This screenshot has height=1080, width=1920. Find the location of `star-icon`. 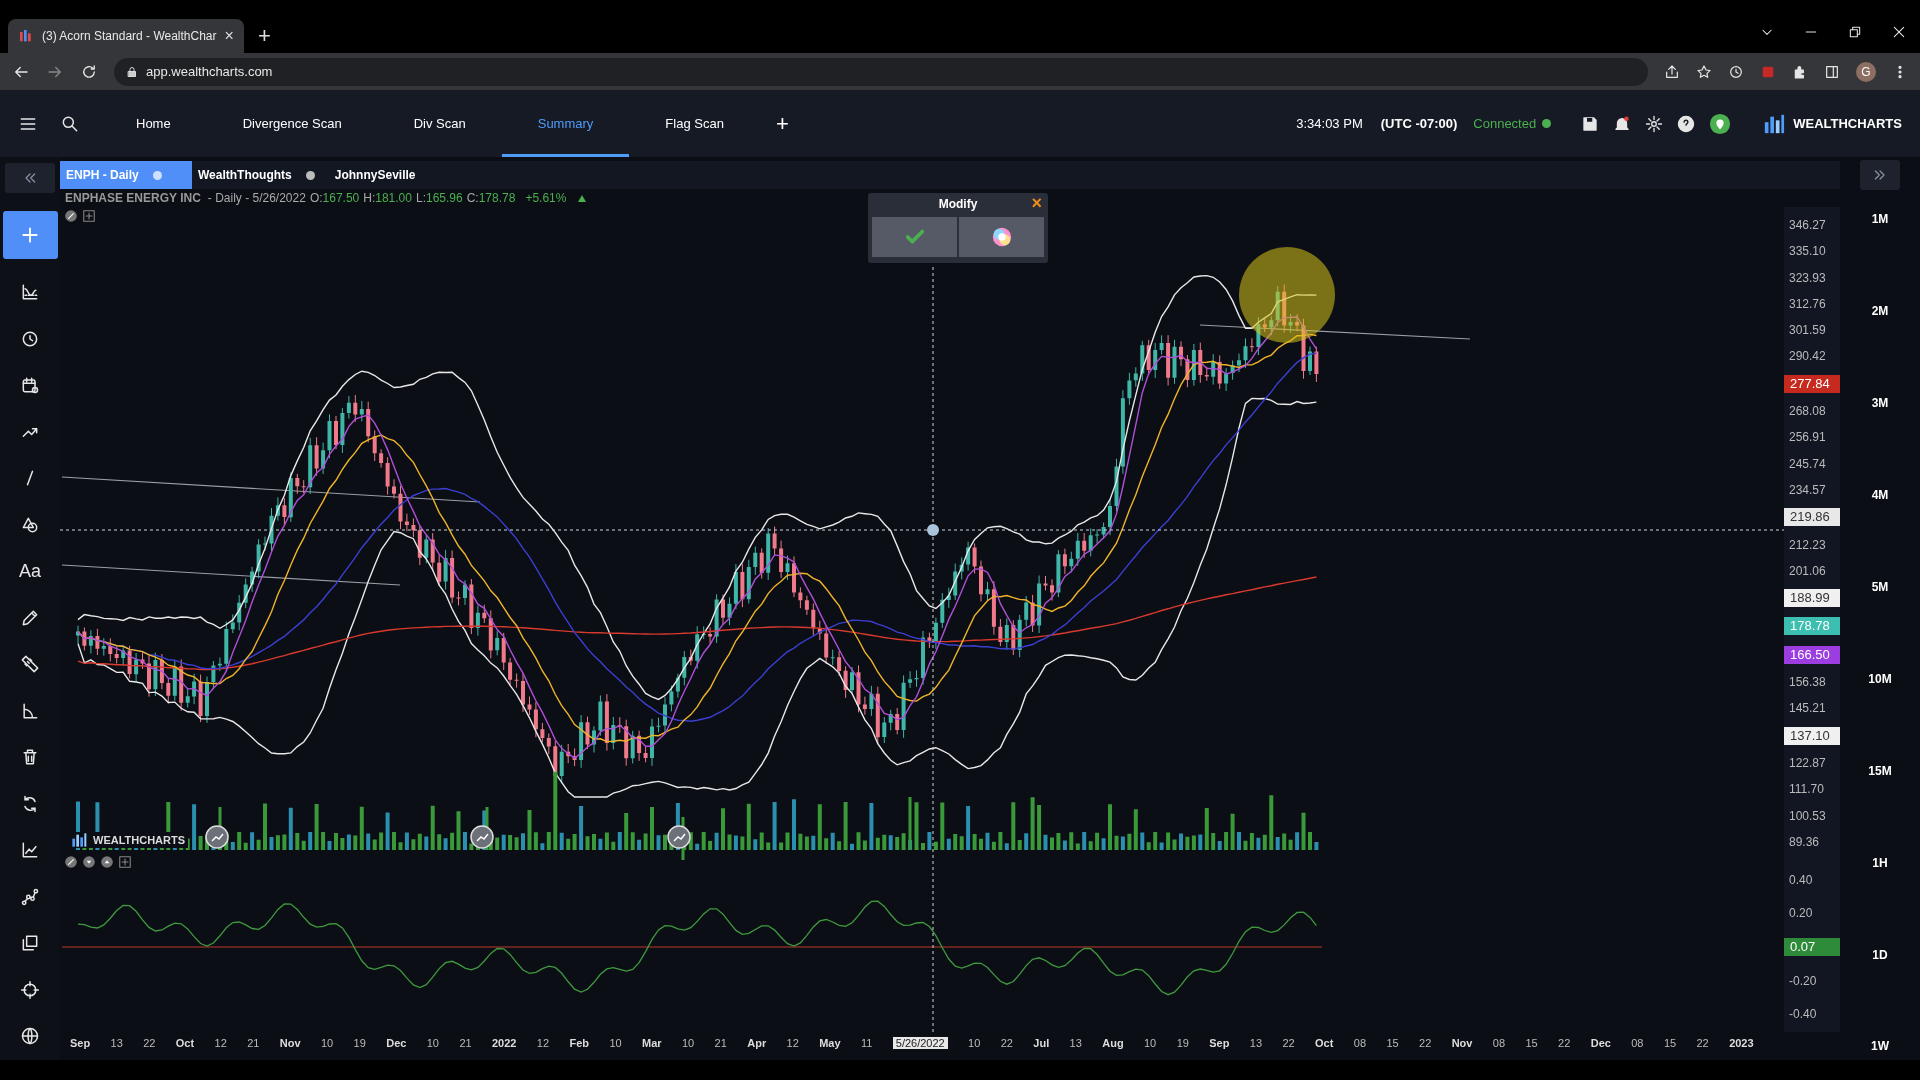

star-icon is located at coordinates (1704, 71).